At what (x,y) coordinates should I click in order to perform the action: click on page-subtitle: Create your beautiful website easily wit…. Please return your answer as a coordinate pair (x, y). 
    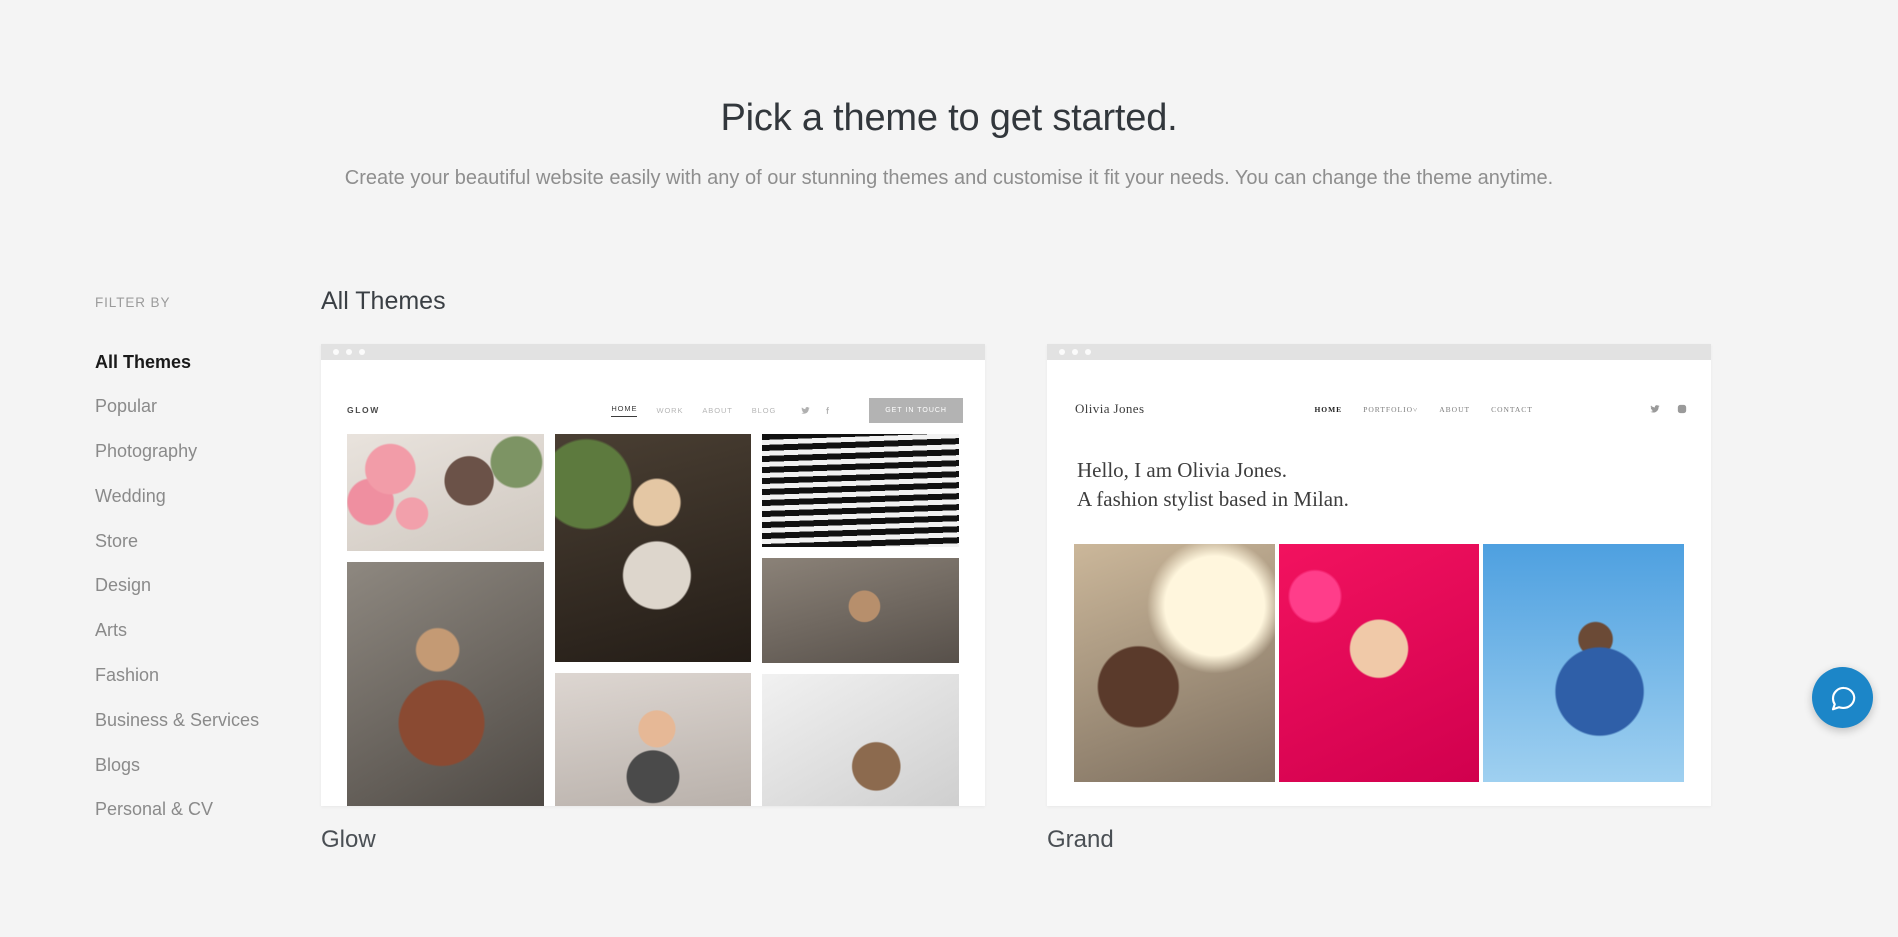
    Looking at the image, I should click on (949, 177).